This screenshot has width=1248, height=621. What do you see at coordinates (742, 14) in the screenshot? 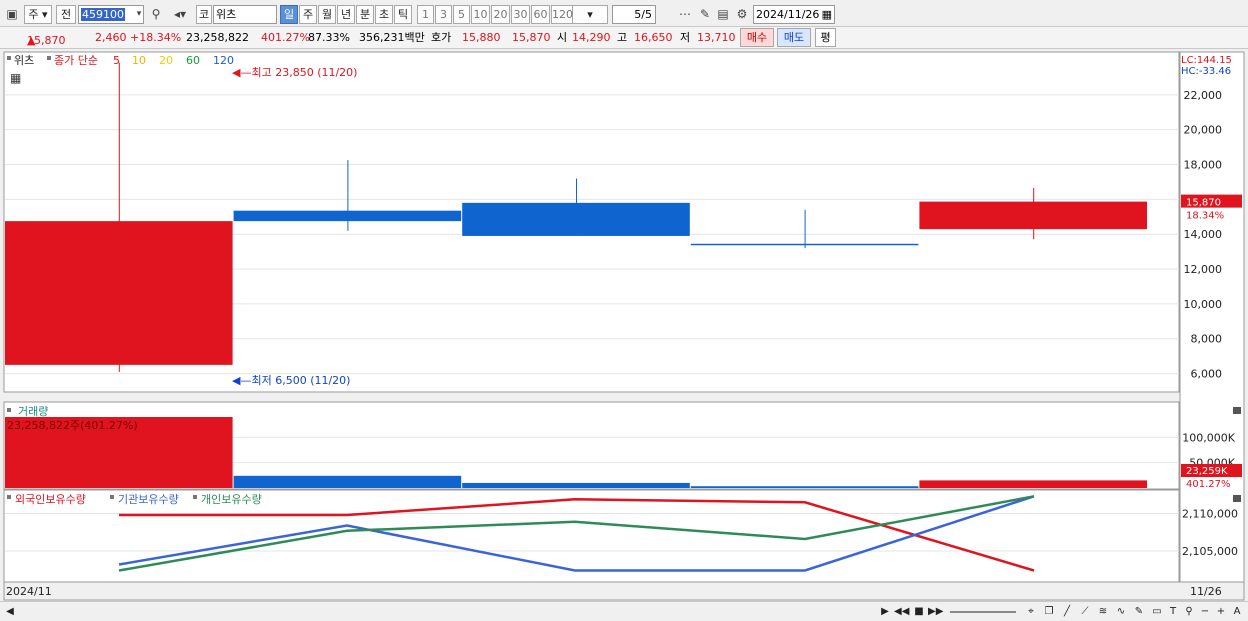
I see `gear-icon: ⚙` at bounding box center [742, 14].